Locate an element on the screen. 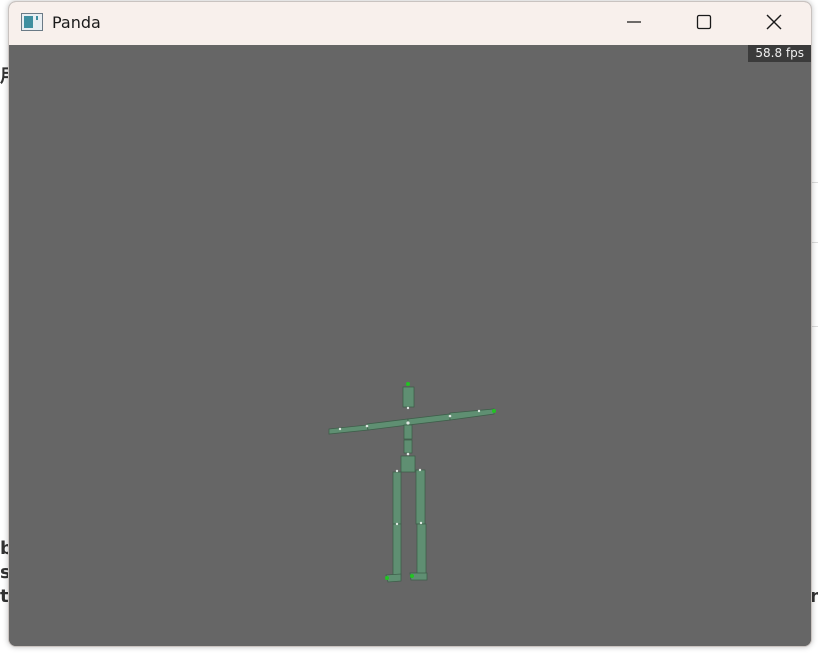 Image resolution: width=818 pixels, height=655 pixels. skeleton-left-shin is located at coordinates (397, 550).